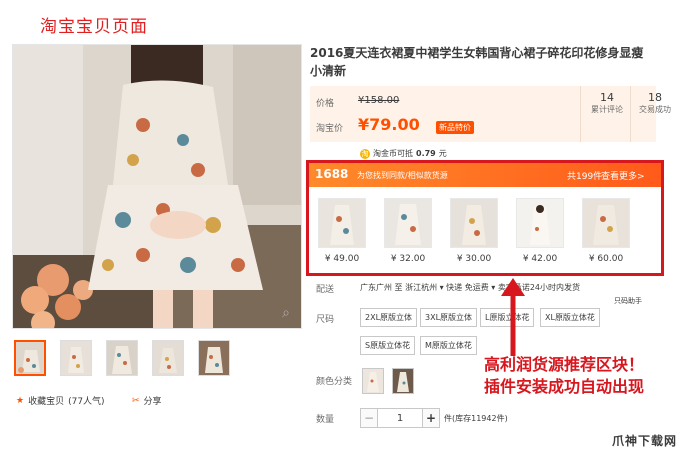 This screenshot has width=682, height=456. Describe the element at coordinates (94, 27) in the screenshot. I see `annotation-title: 淘宝宝贝页面` at that location.